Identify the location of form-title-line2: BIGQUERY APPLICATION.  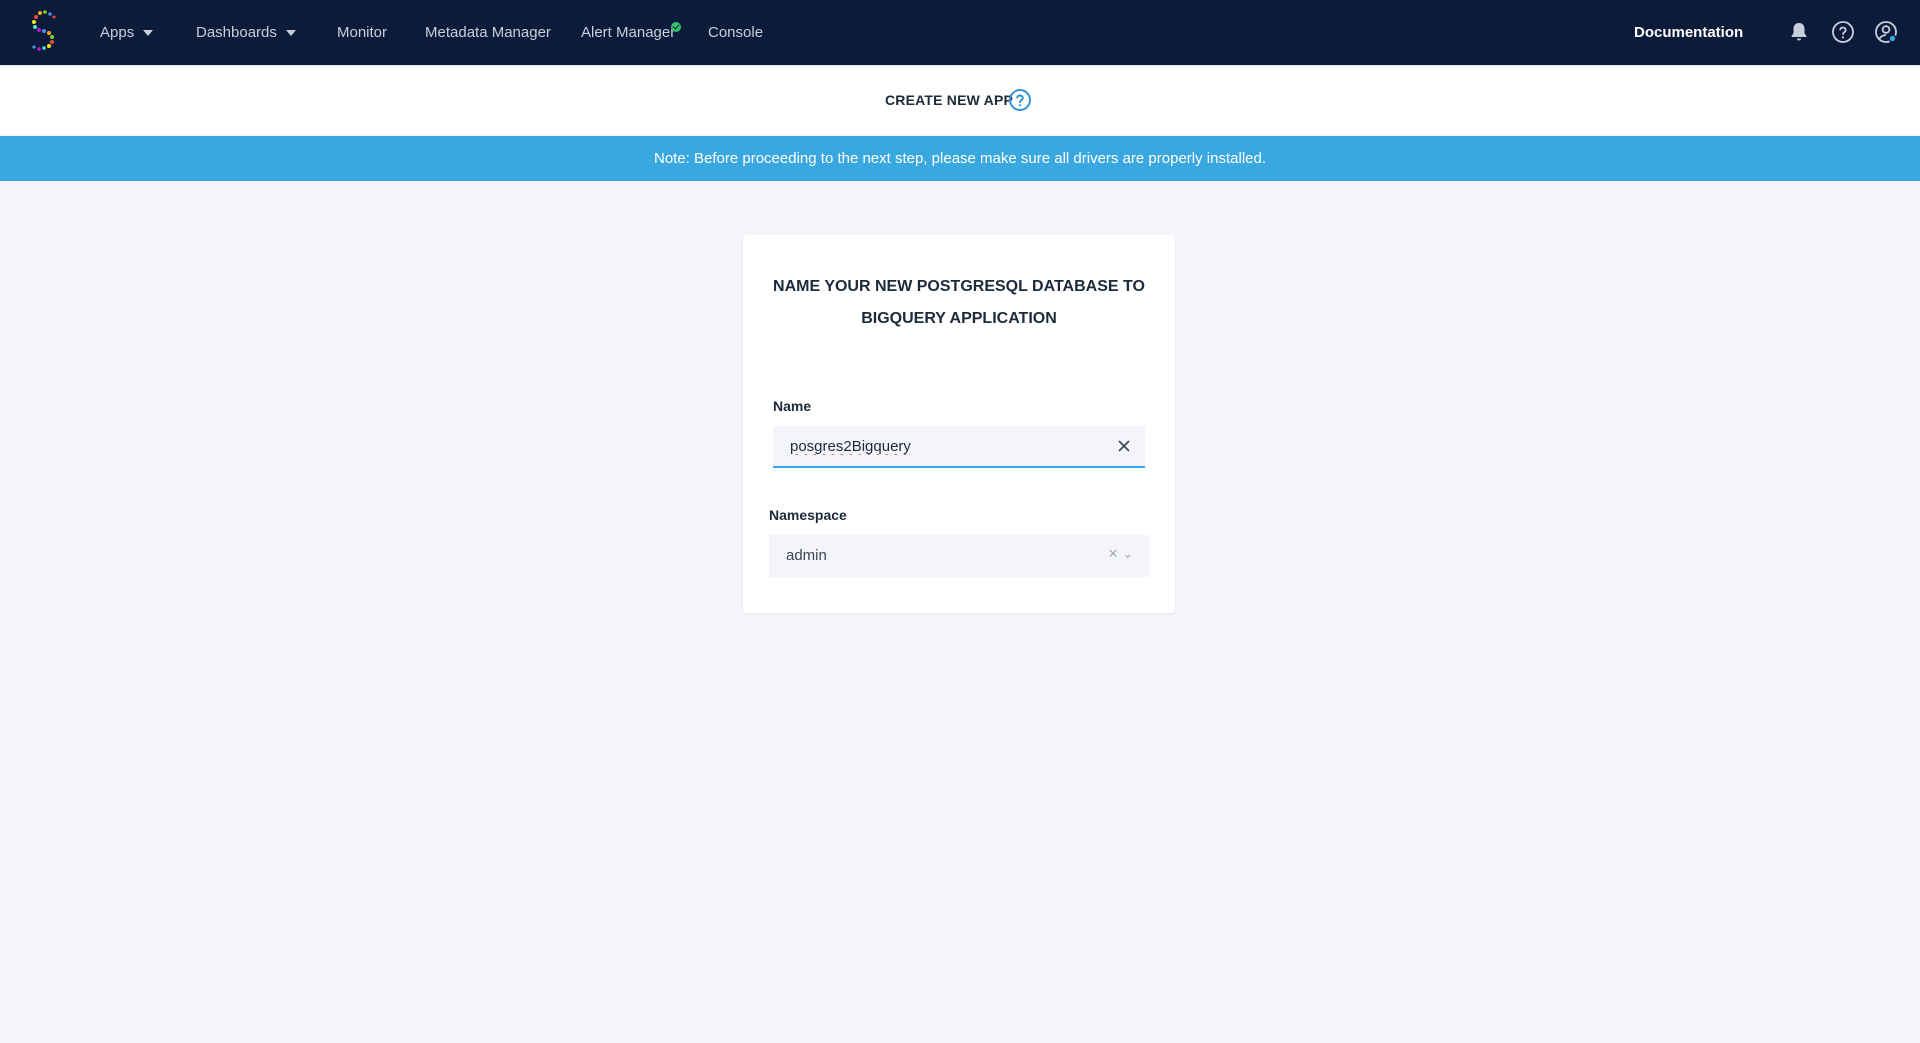
(959, 318).